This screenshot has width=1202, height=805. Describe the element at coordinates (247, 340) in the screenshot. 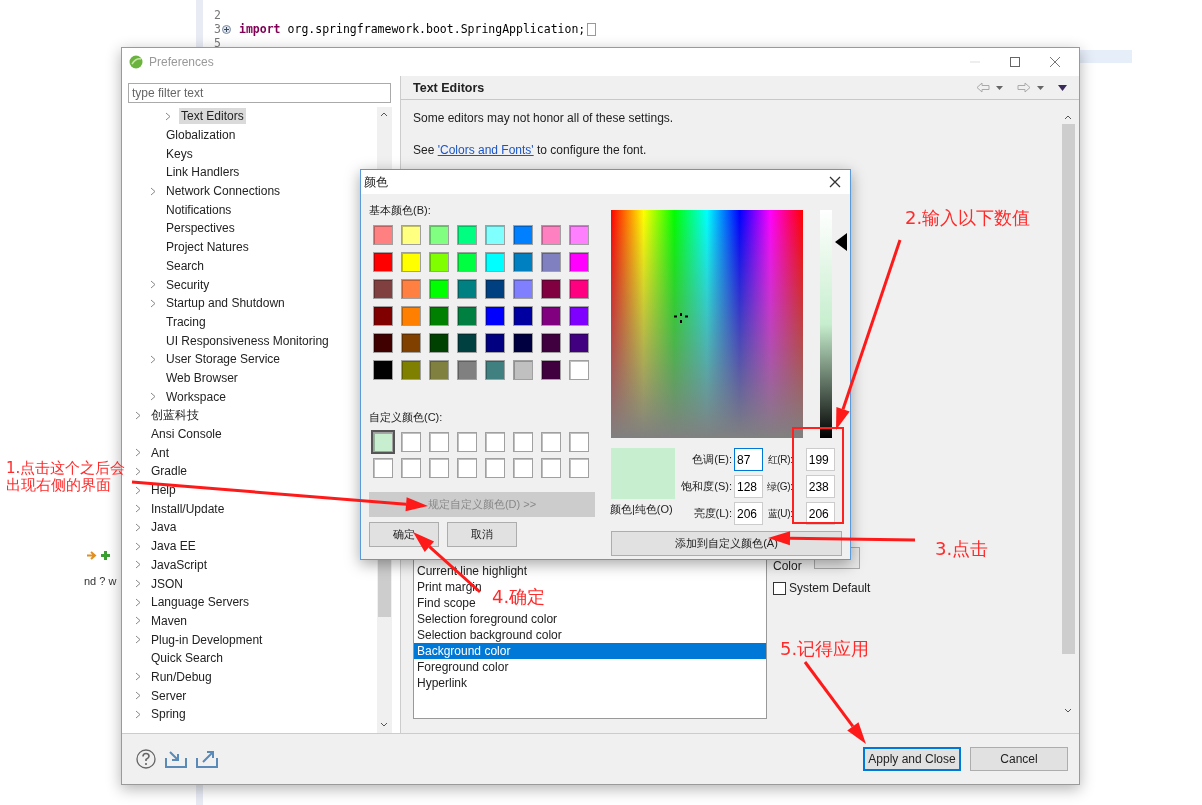

I see `tree-item: UI Responsiveness Monitoring` at that location.